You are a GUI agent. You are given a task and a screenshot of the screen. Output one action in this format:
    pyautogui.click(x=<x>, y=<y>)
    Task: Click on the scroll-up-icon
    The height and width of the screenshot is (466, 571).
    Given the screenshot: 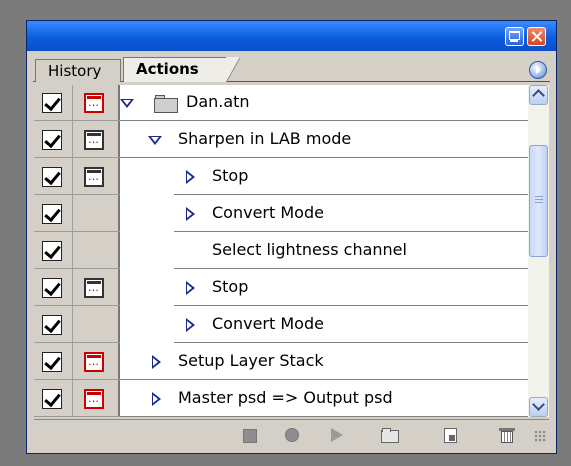 What is the action you would take?
    pyautogui.click(x=538, y=95)
    